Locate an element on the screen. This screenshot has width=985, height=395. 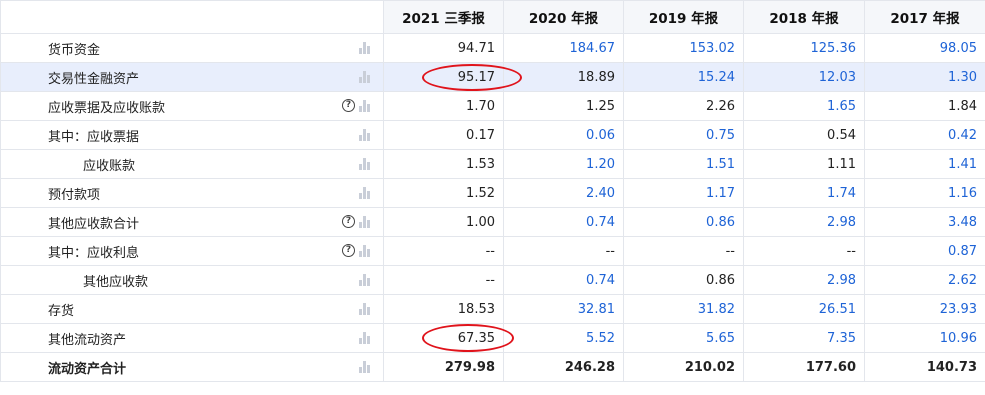
value-cell: 1.53 is located at coordinates (443, 164).